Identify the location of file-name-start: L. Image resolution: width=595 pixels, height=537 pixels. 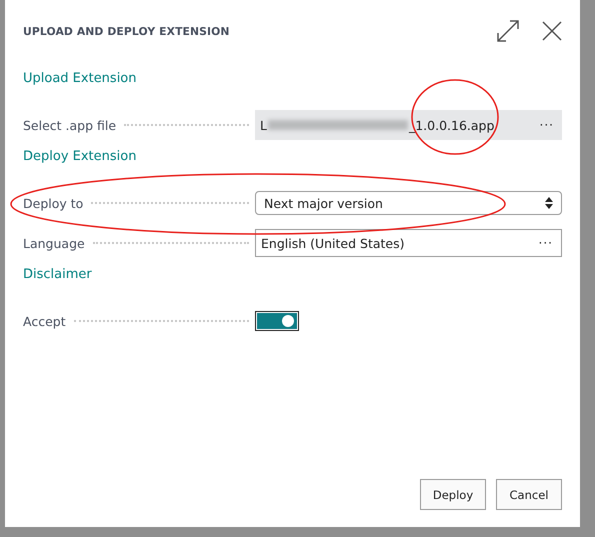
(263, 125).